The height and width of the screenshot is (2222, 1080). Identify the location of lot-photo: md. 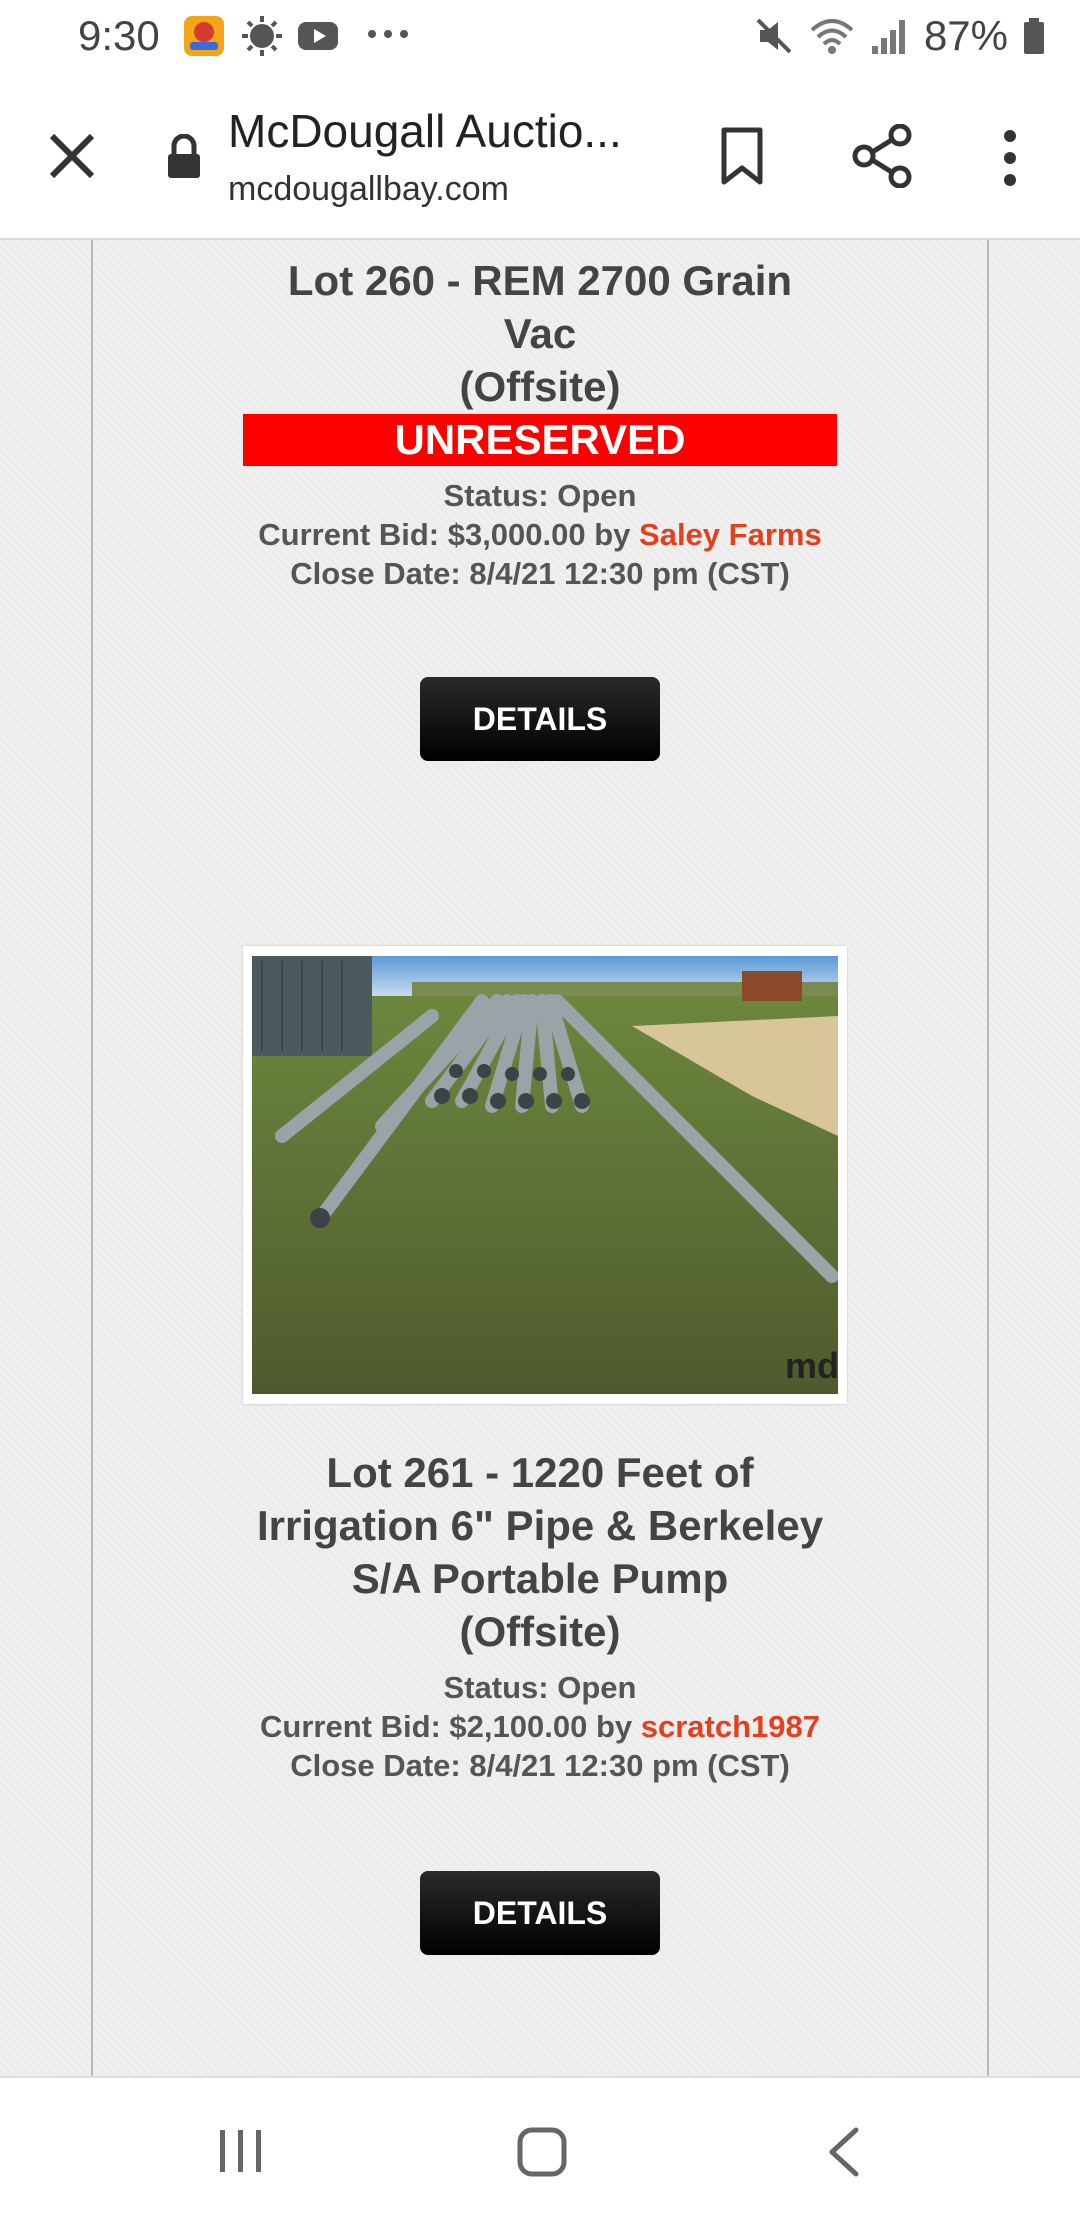
(545, 1175).